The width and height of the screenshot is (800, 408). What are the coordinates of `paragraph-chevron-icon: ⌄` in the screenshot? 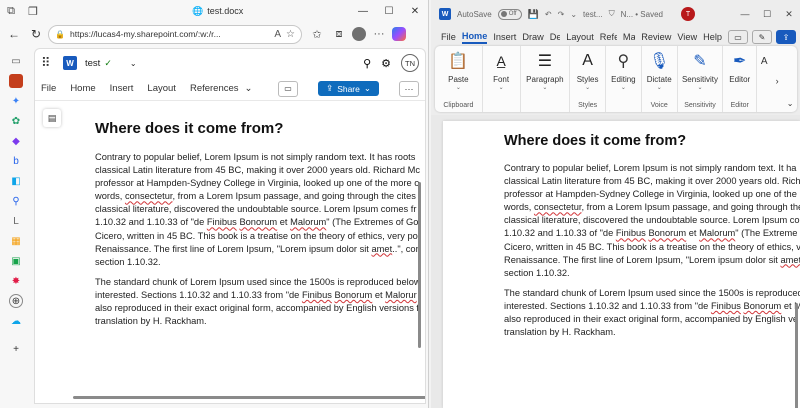 It's located at (544, 87).